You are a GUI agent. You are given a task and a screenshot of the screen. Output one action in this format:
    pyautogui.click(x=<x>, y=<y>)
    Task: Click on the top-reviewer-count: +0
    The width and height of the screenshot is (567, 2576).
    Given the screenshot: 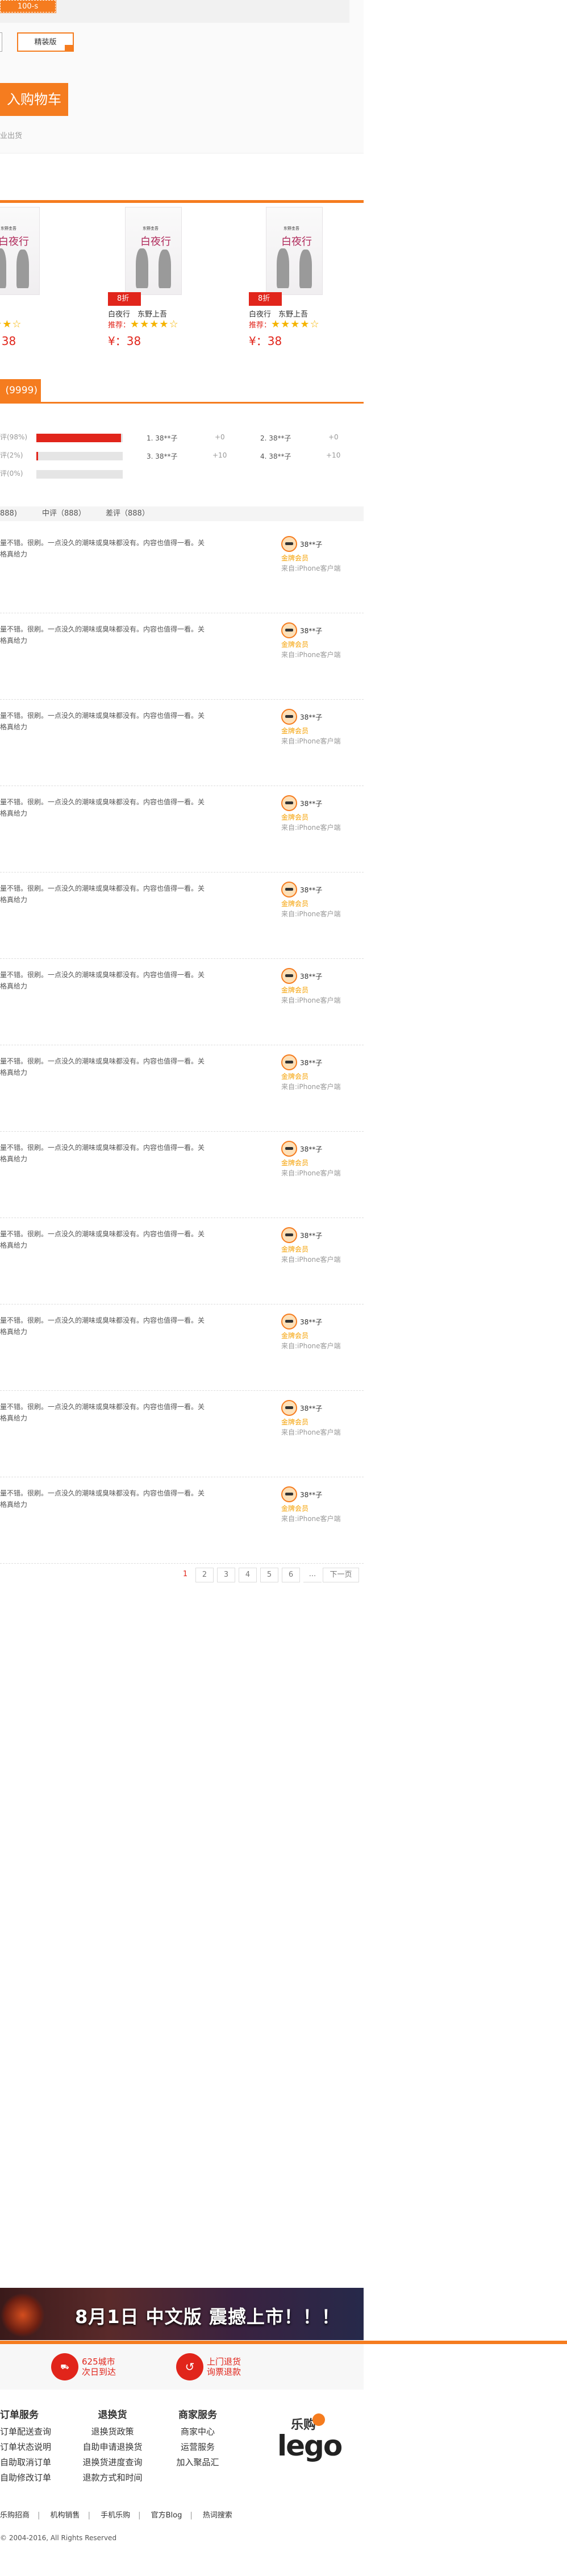 What is the action you would take?
    pyautogui.click(x=220, y=437)
    